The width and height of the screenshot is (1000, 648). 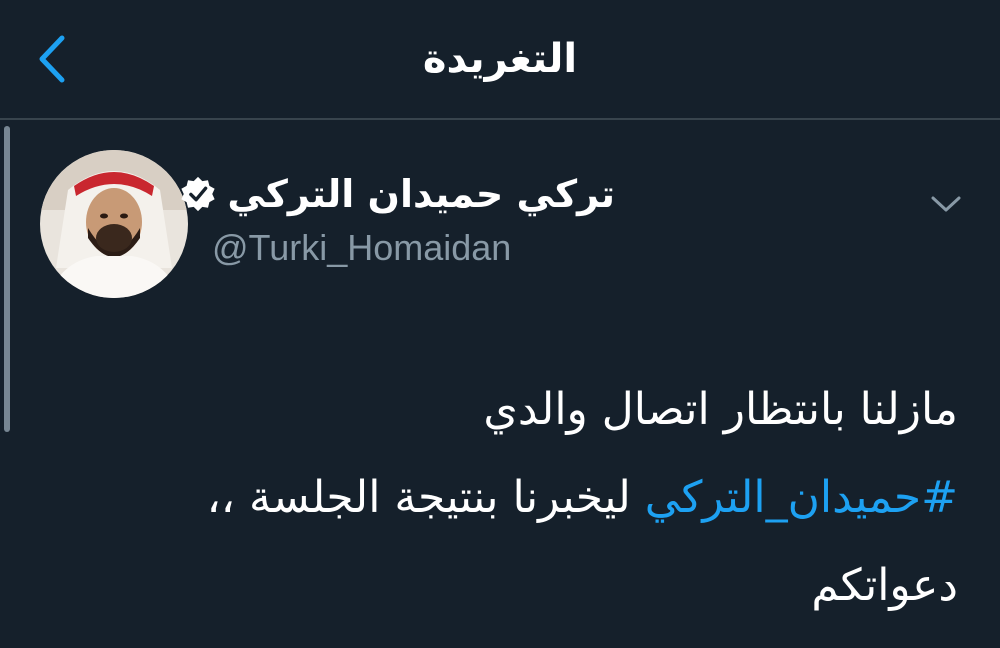 I want to click on tweet-text-line-3: دعواتكم, so click(x=884, y=585).